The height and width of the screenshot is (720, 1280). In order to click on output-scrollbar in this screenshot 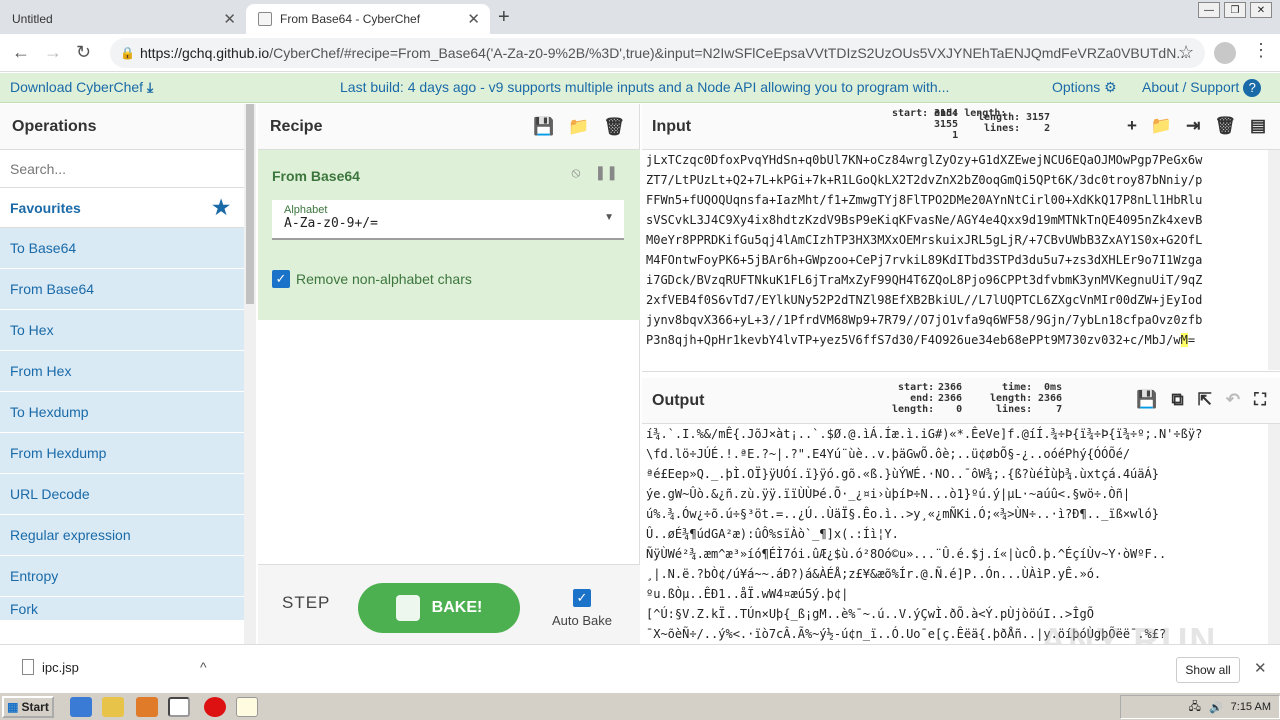, I will do `click(1274, 534)`.